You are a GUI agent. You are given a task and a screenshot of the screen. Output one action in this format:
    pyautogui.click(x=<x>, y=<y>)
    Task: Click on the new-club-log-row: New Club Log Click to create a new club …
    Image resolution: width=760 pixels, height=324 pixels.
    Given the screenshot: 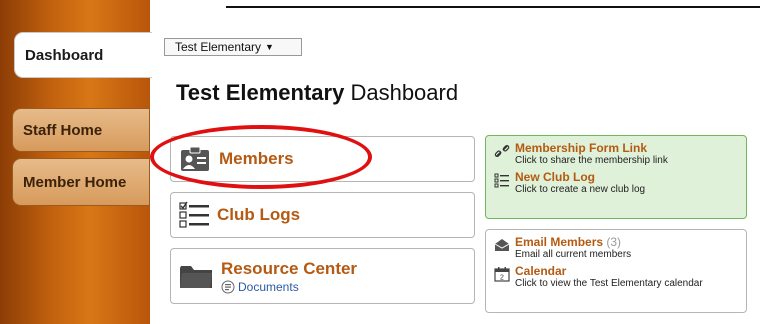 What is the action you would take?
    pyautogui.click(x=616, y=183)
    